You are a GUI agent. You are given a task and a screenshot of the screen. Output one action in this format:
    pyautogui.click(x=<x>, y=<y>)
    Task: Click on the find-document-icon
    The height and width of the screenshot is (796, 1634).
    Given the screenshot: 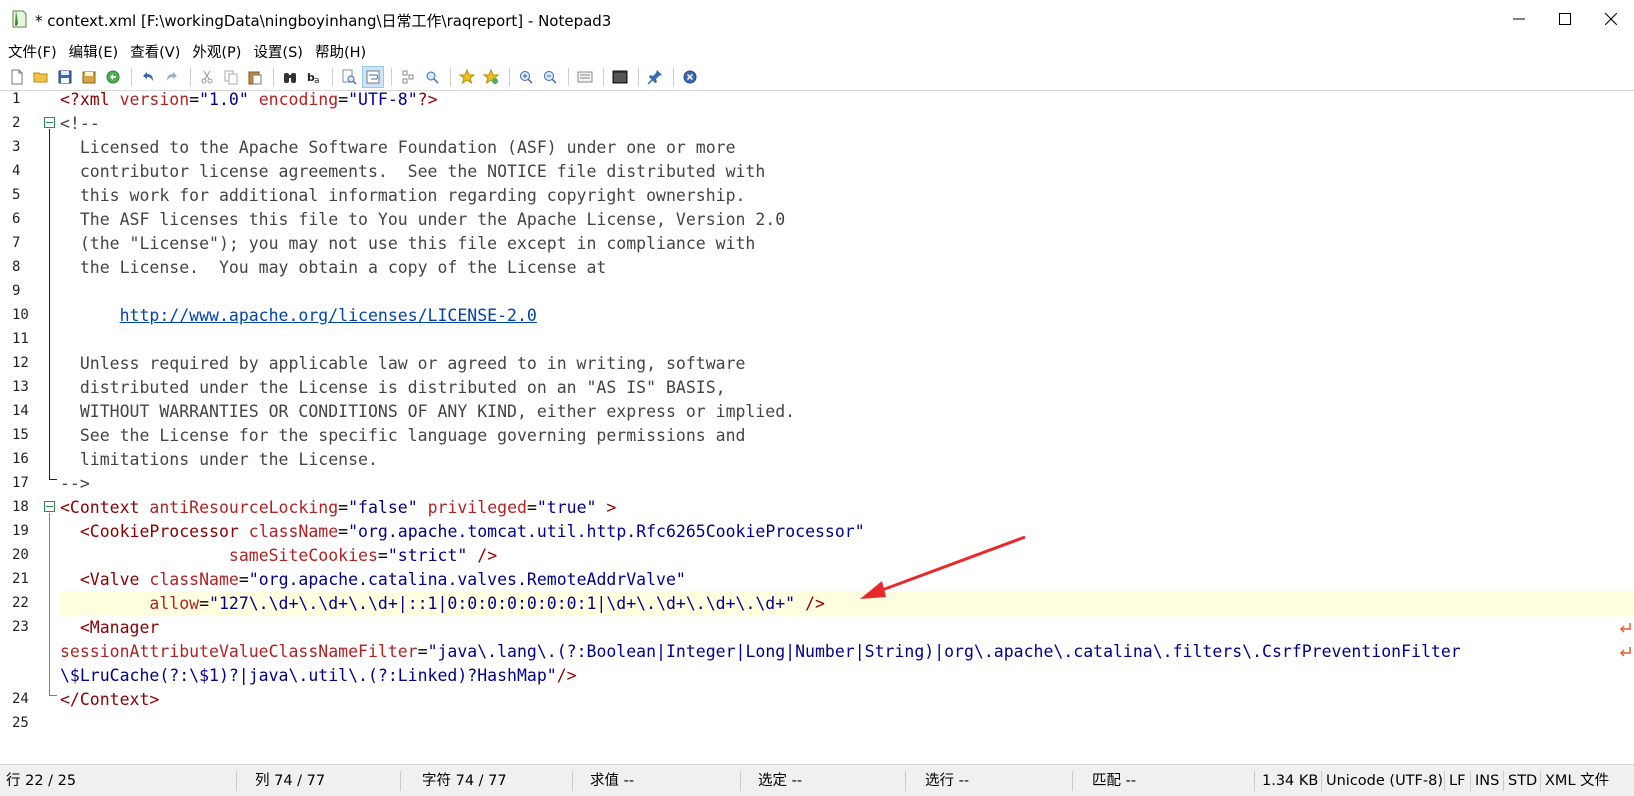 What is the action you would take?
    pyautogui.click(x=349, y=77)
    